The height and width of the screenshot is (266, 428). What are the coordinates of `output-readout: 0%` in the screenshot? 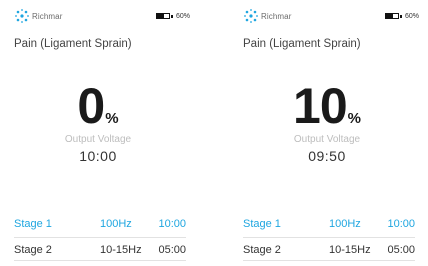 It's located at (98, 106).